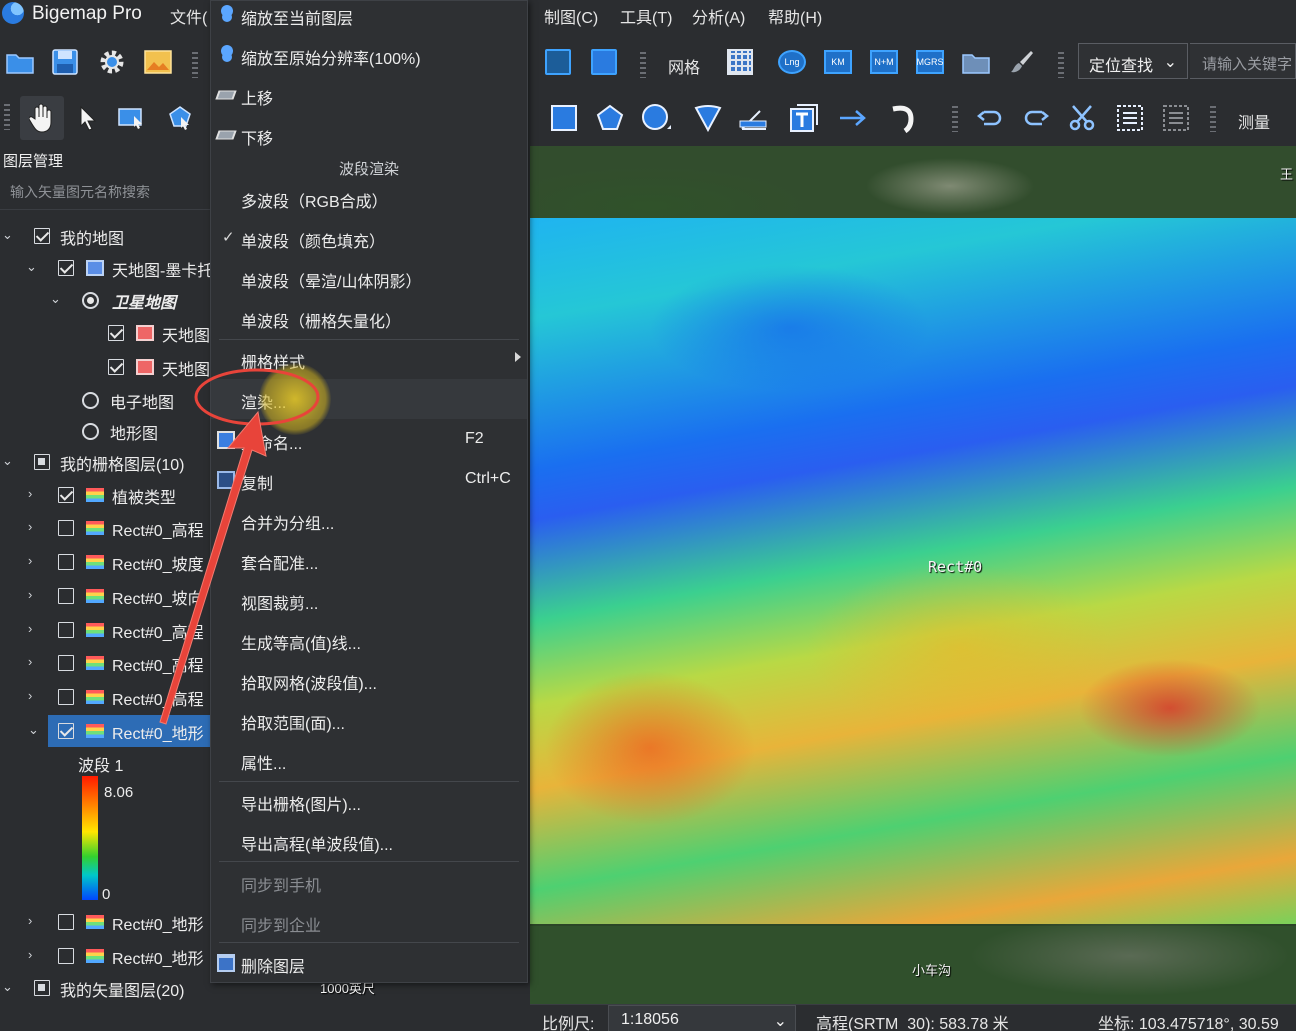  What do you see at coordinates (656, 118) in the screenshot?
I see `draw-circle-button` at bounding box center [656, 118].